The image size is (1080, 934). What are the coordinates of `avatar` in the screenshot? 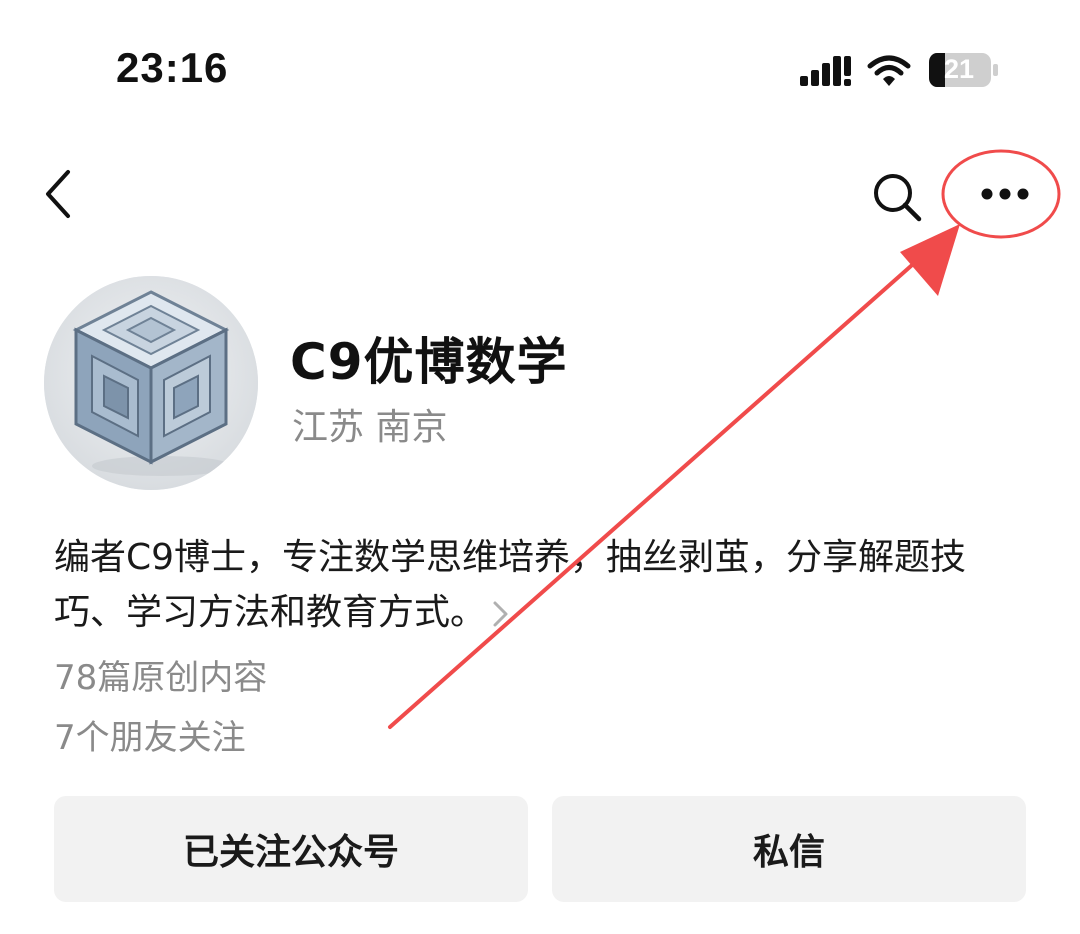 It's located at (151, 383).